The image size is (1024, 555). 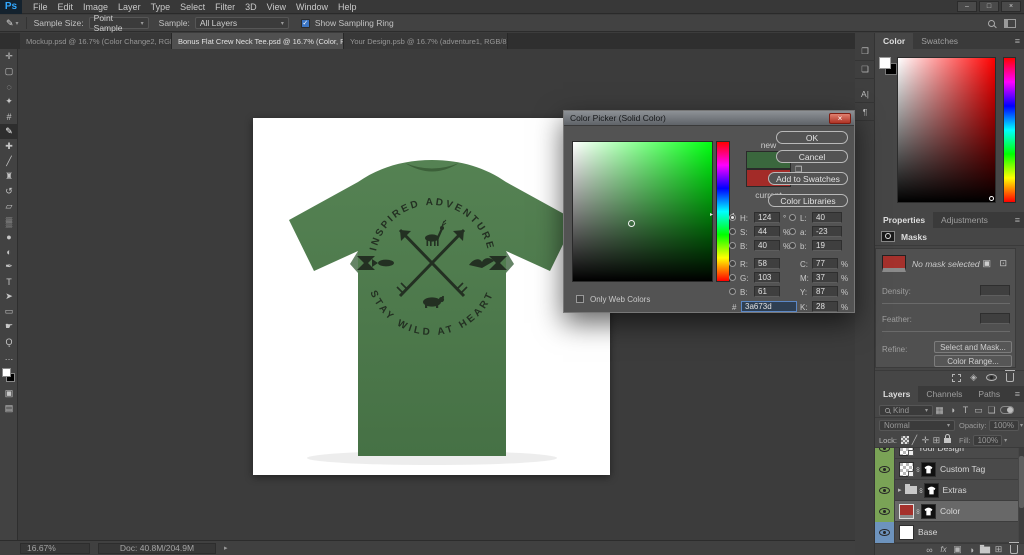 I want to click on add-pixel-mask-icon: ▣, so click(x=986, y=263).